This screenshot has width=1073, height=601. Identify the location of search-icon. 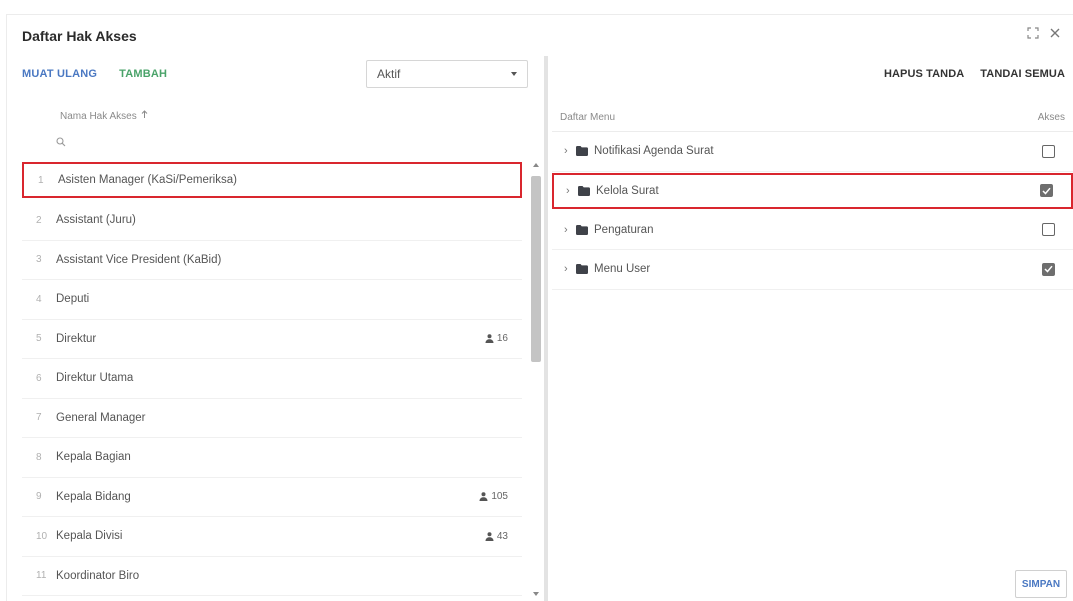
(61, 143).